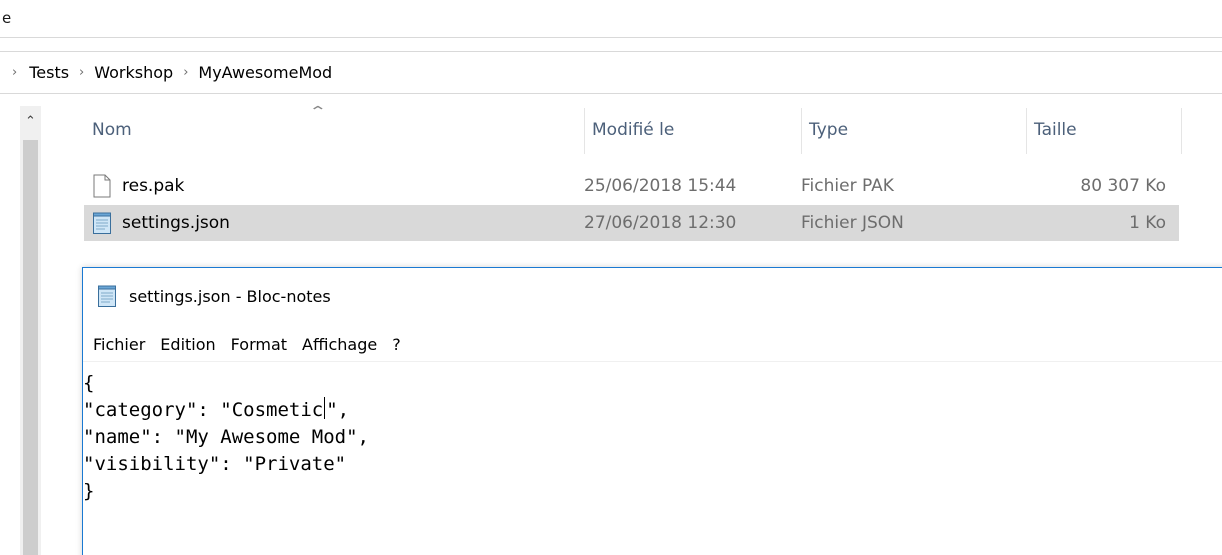 Image resolution: width=1222 pixels, height=555 pixels. I want to click on scrollbar-thumb, so click(30, 347).